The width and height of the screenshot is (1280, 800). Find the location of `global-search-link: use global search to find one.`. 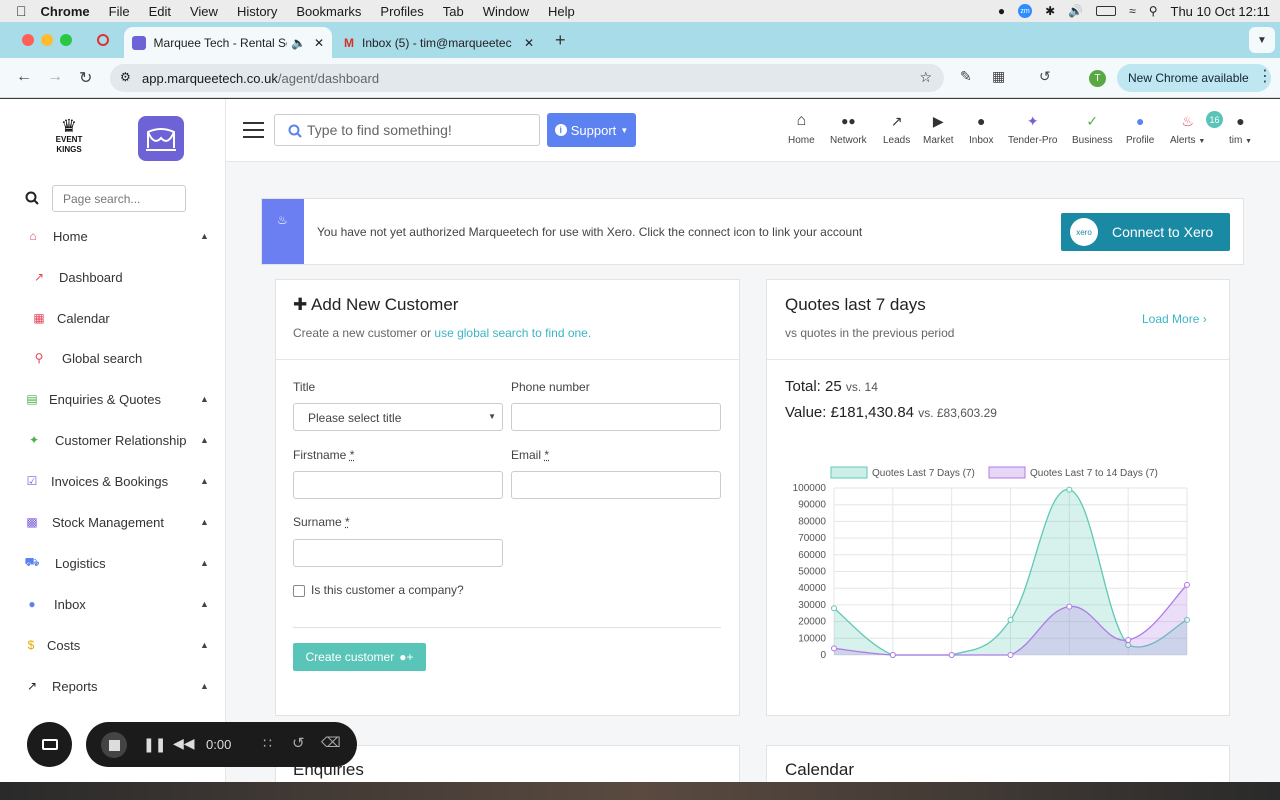

global-search-link: use global search to find one. is located at coordinates (512, 333).